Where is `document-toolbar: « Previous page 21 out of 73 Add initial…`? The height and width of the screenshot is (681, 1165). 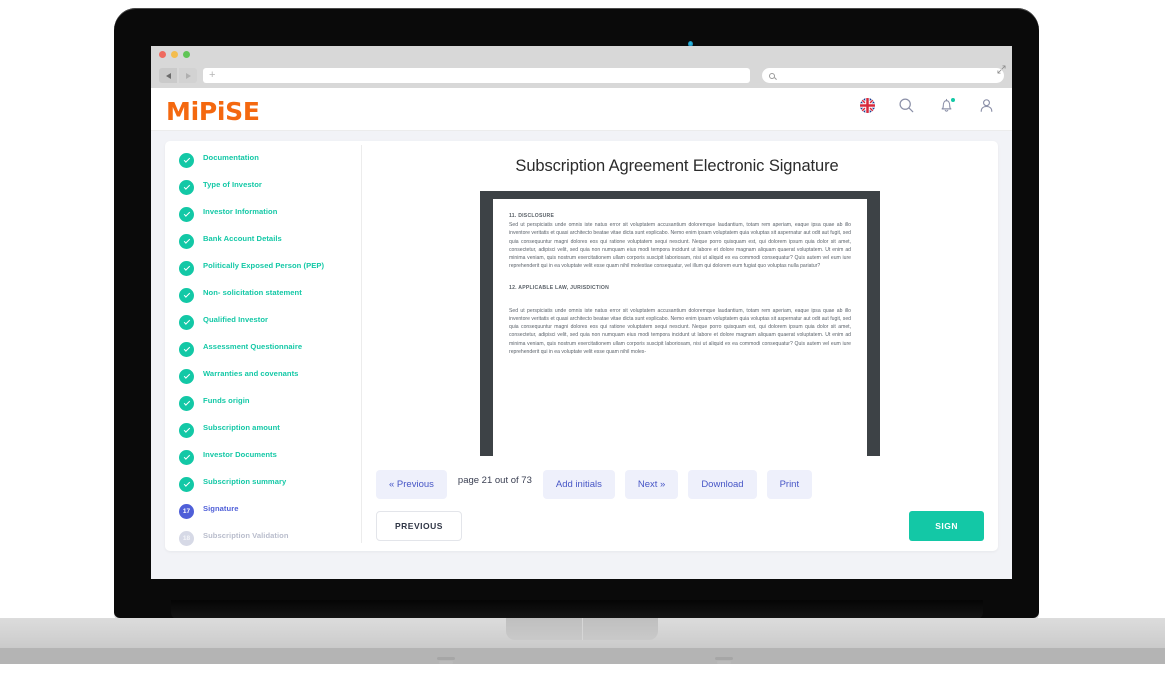 document-toolbar: « Previous page 21 out of 73 Add initial… is located at coordinates (683, 484).